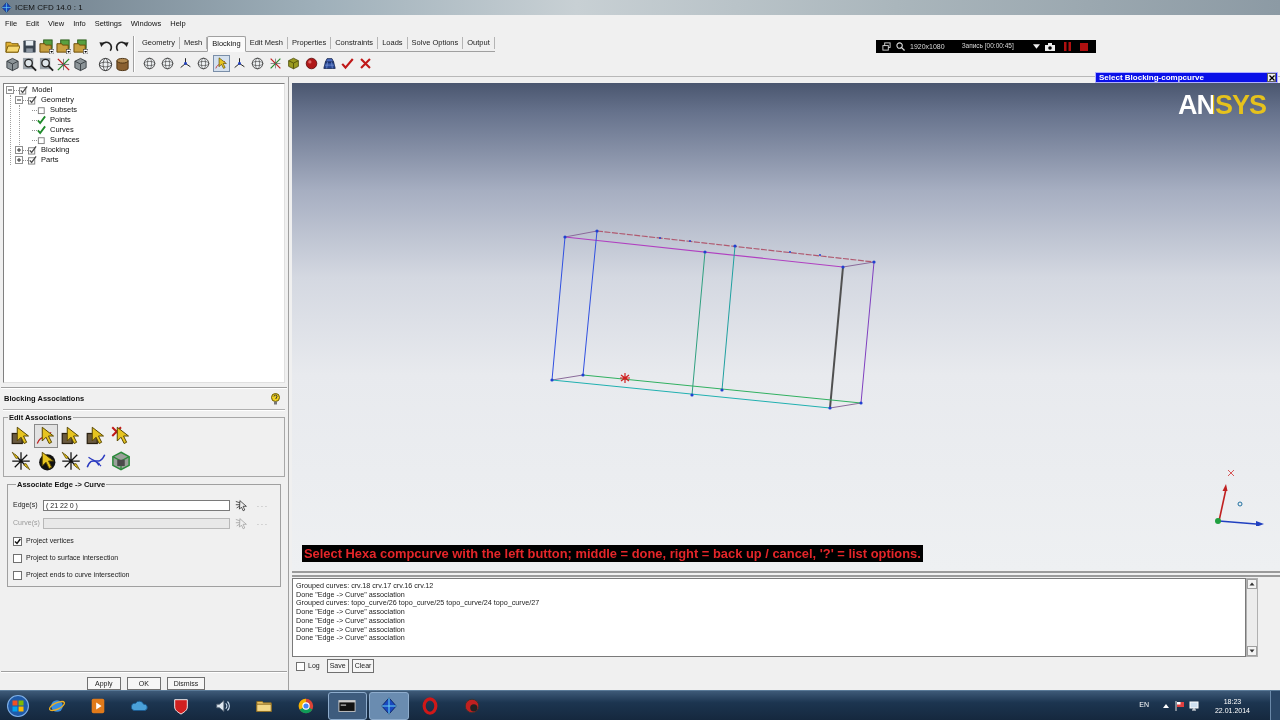  I want to click on window-title: ICEM CFD 14.0 : 1, so click(49, 7).